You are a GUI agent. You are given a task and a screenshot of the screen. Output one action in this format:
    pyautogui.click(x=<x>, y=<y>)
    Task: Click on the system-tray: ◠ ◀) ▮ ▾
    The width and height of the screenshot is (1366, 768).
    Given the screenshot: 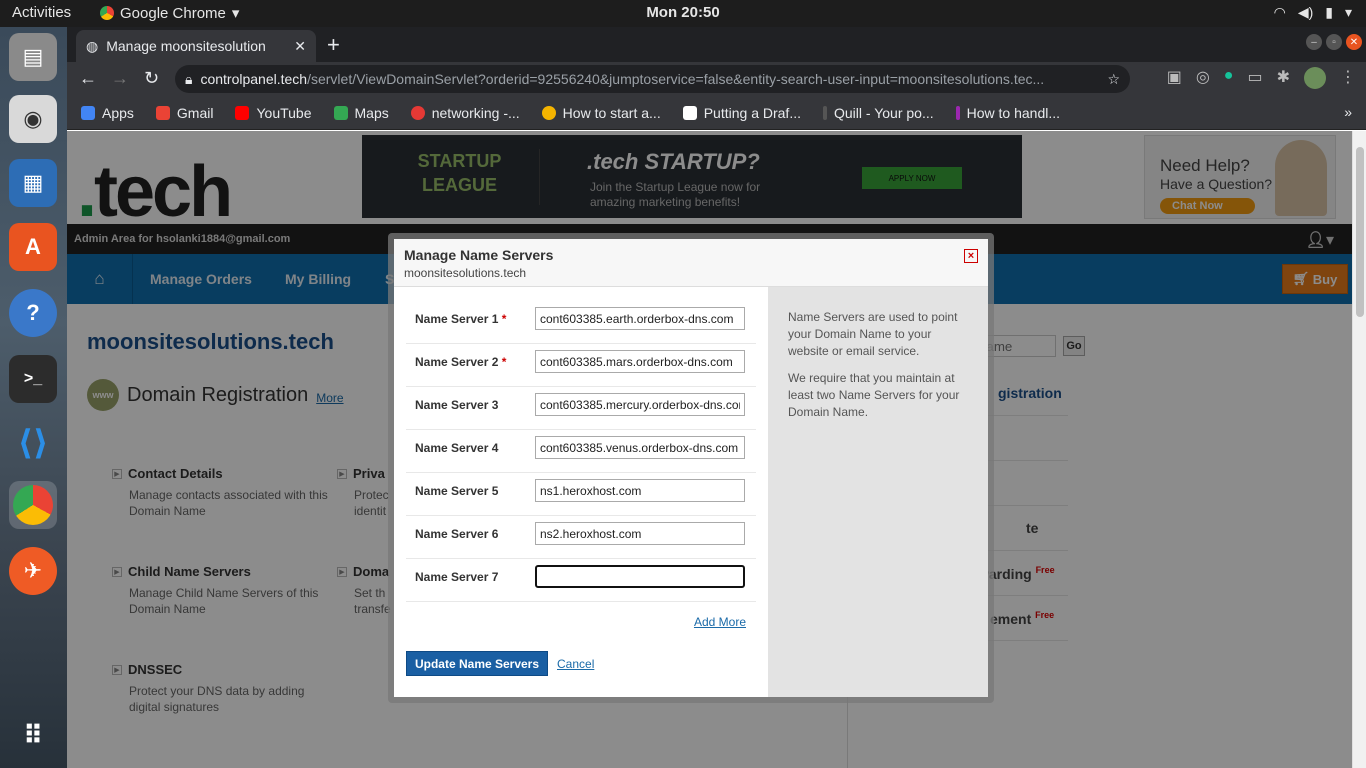 What is the action you would take?
    pyautogui.click(x=1313, y=12)
    